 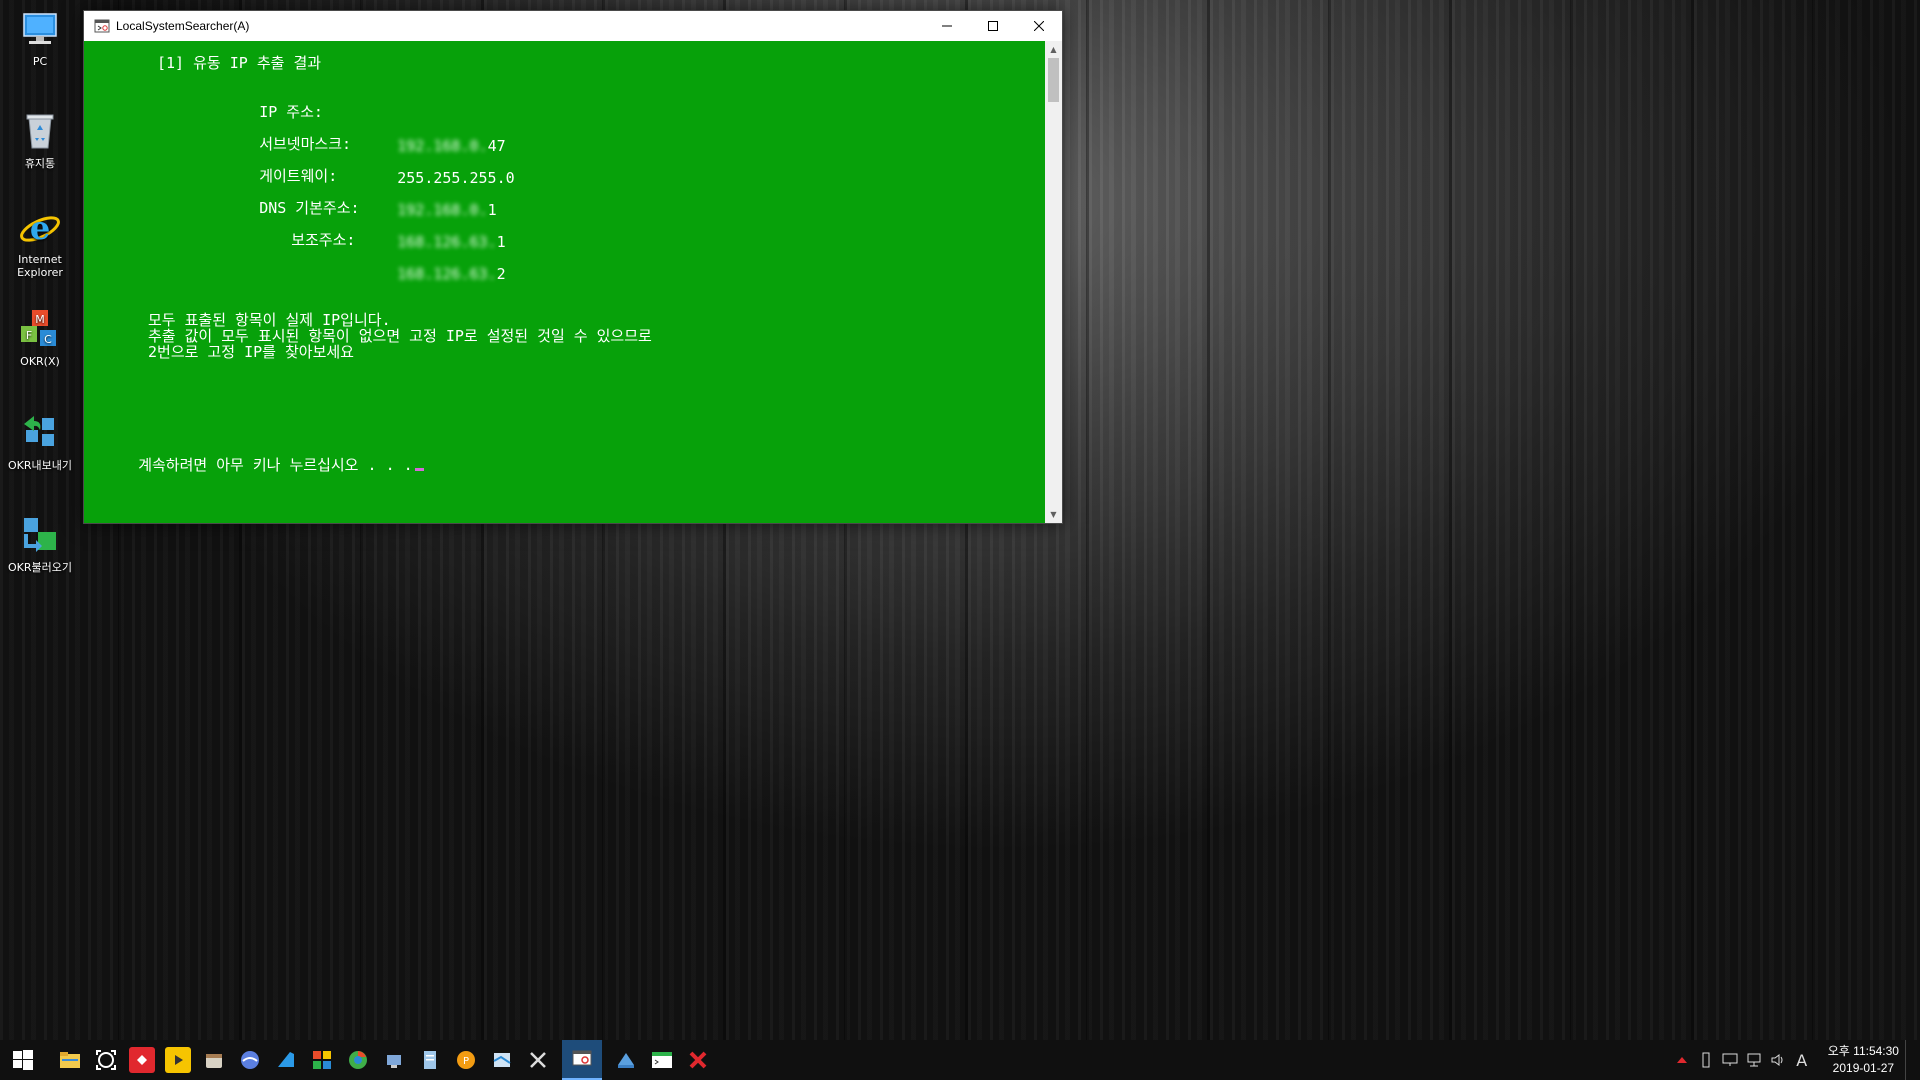 What do you see at coordinates (70, 1060) in the screenshot?
I see `file-explorer-icon` at bounding box center [70, 1060].